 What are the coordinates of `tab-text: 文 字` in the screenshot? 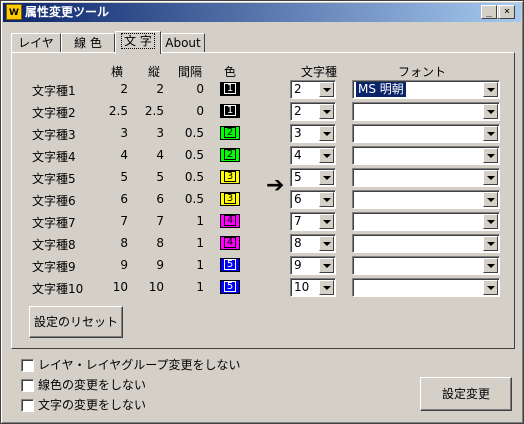 It's located at (138, 42).